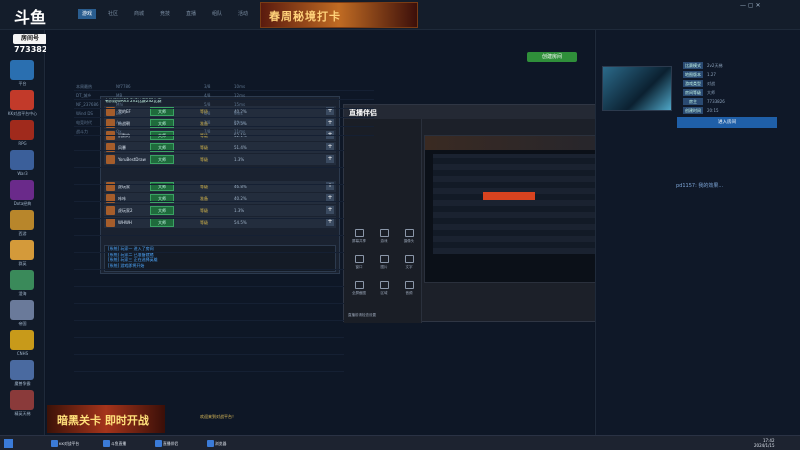 Image resolution: width=800 pixels, height=450 pixels. I want to click on assistant-tool: 区域, so click(384, 288).